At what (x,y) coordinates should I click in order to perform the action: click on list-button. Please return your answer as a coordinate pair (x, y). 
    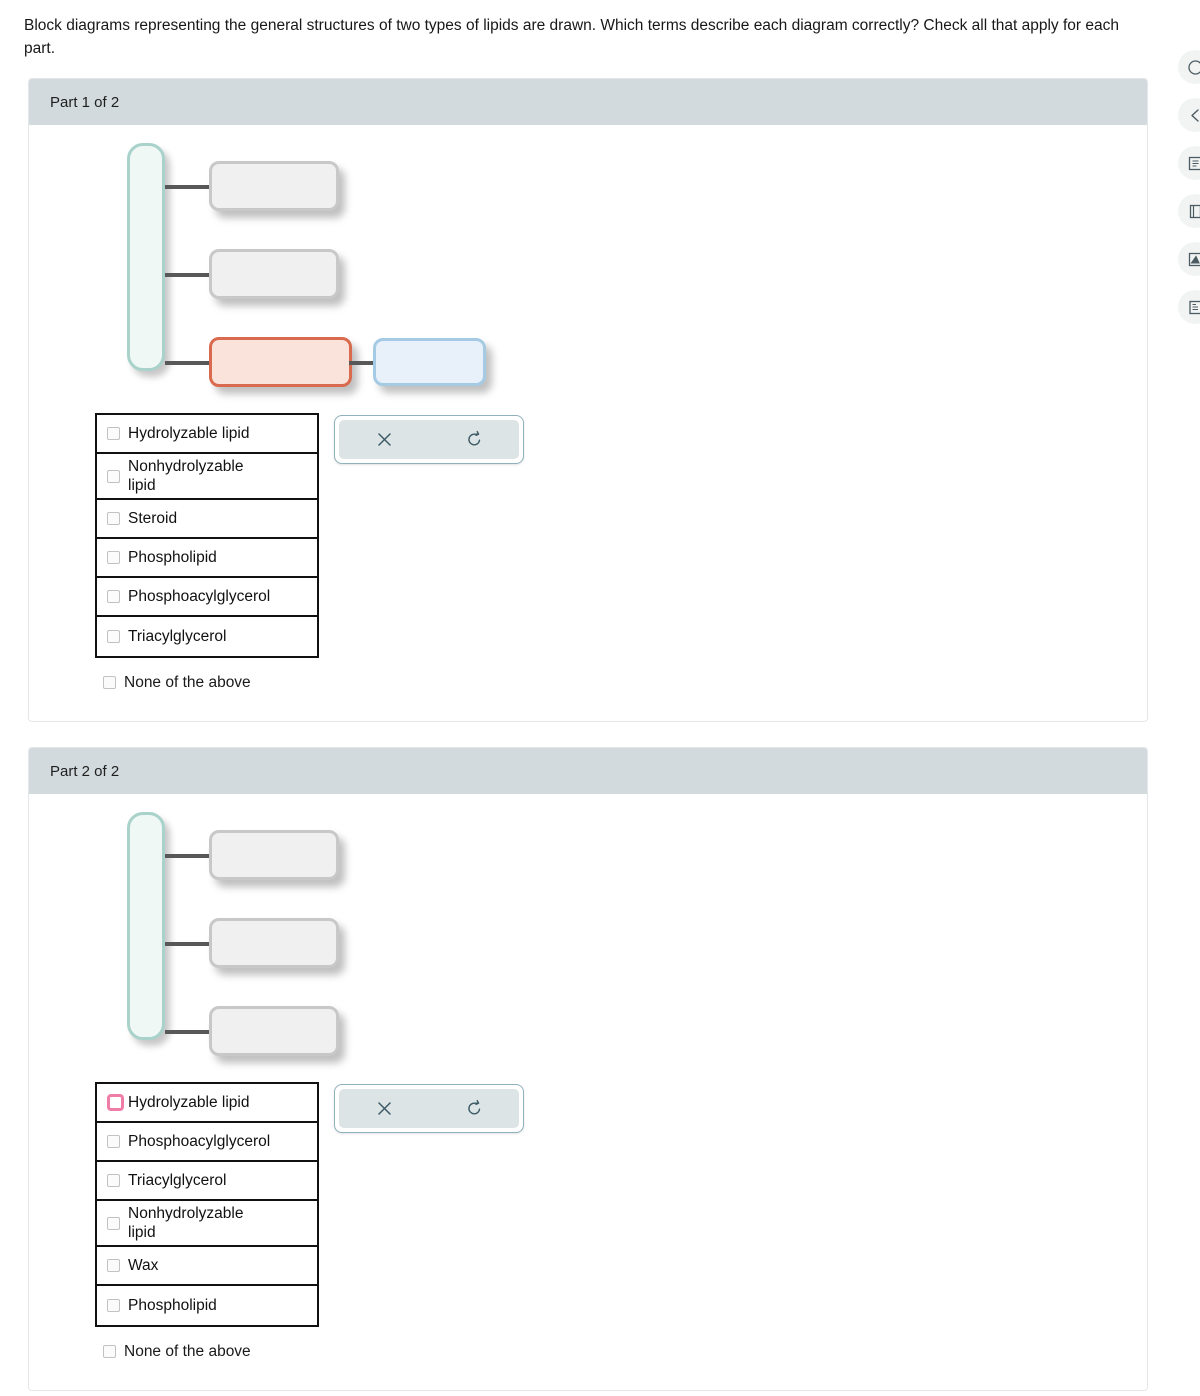
    Looking at the image, I should click on (1189, 163).